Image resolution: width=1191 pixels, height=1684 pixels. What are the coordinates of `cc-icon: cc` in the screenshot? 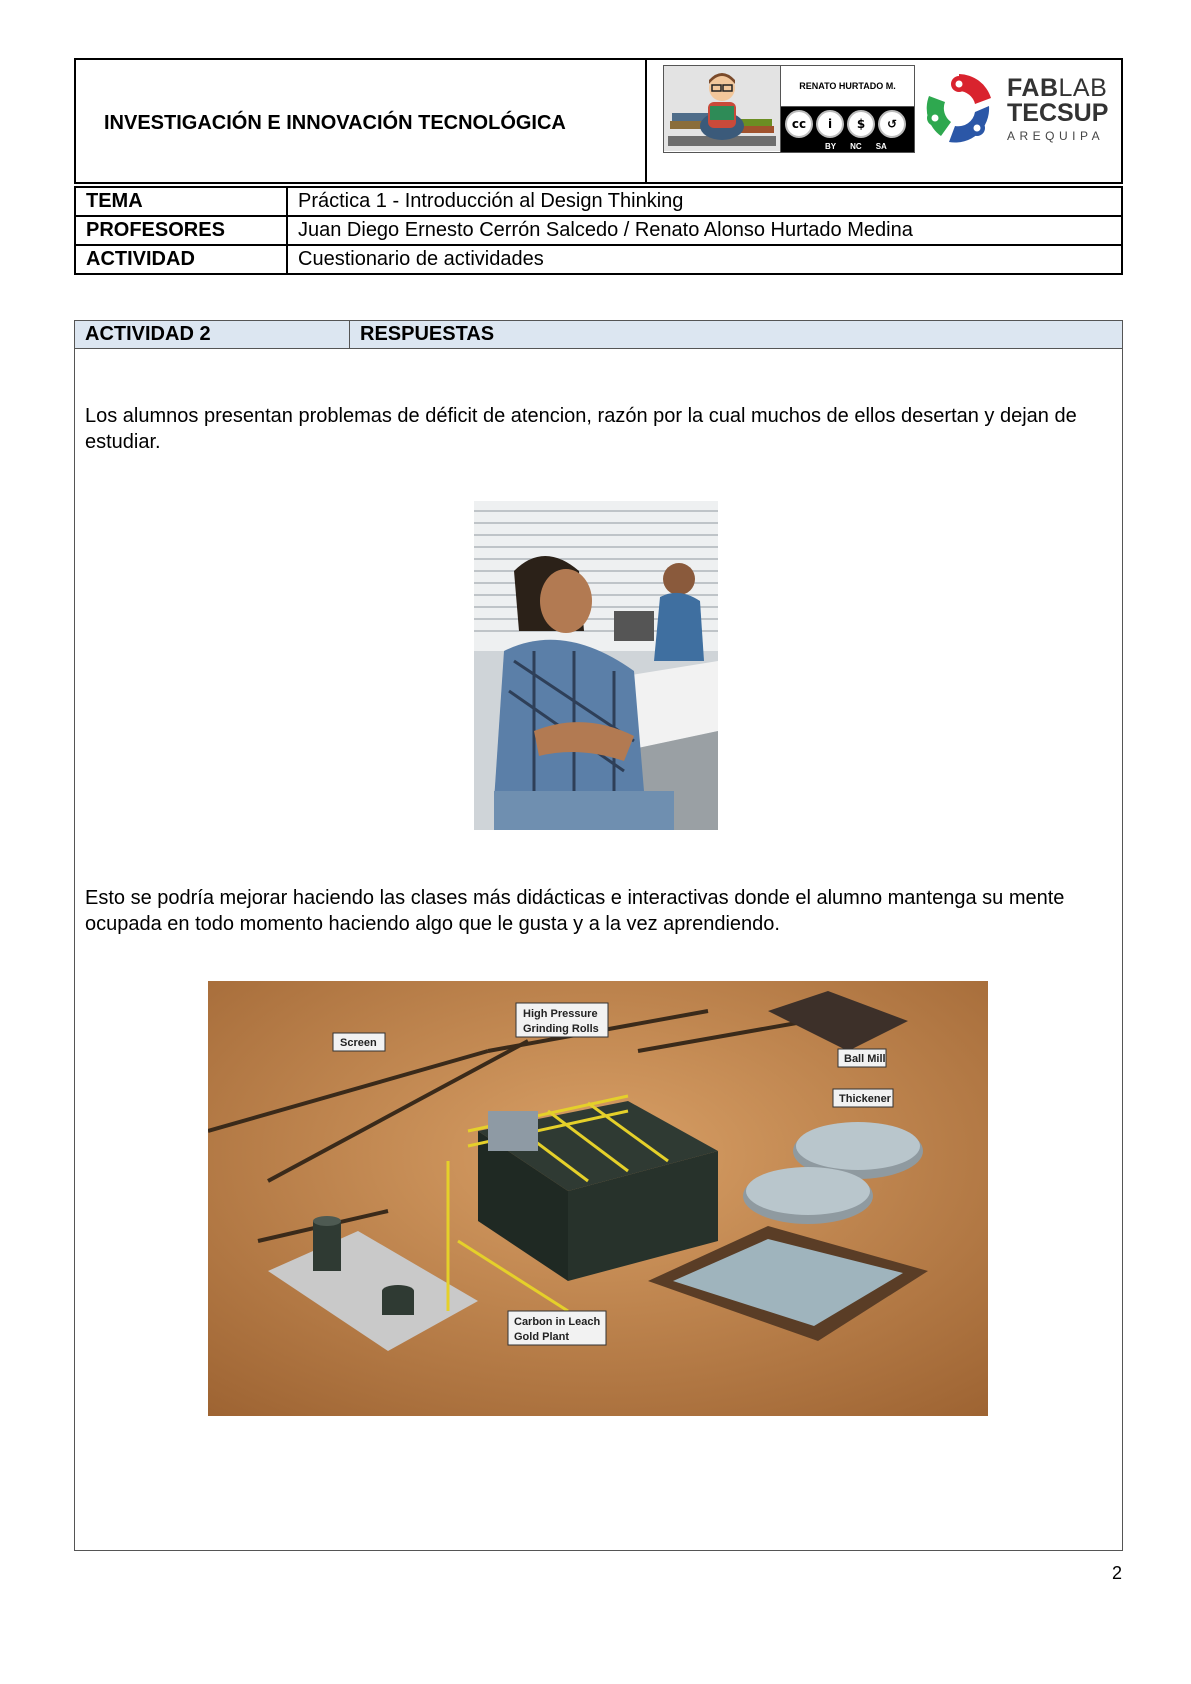 It's located at (799, 124).